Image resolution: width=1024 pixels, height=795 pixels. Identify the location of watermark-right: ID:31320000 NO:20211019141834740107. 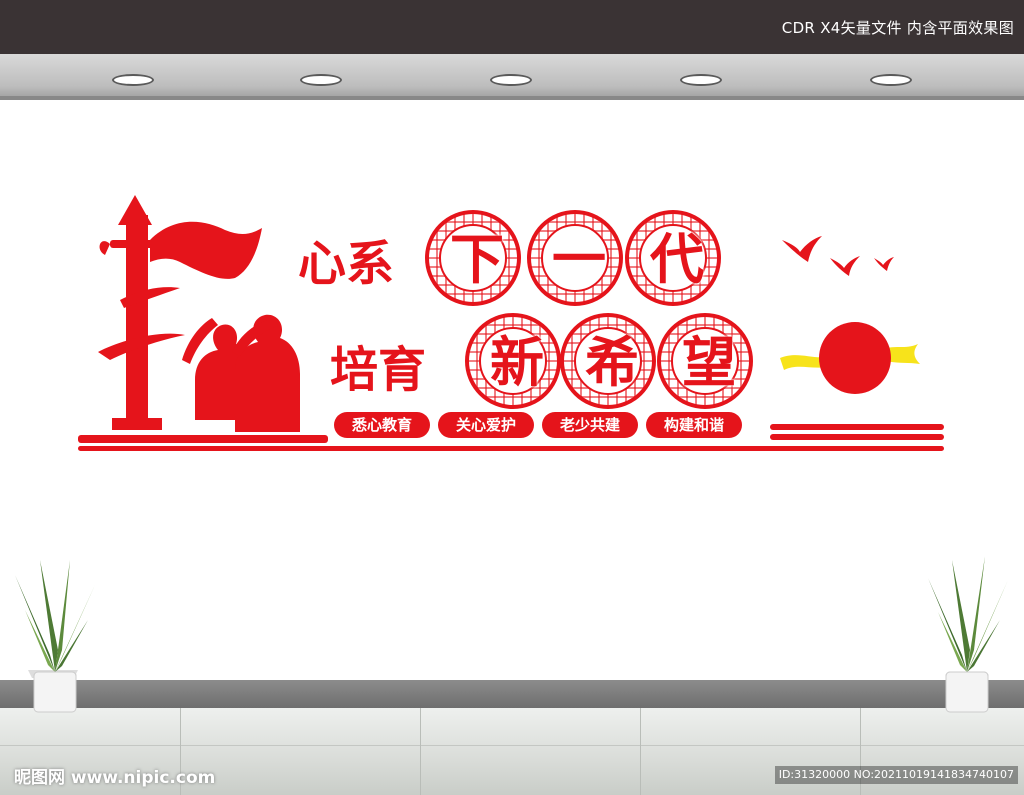
(896, 775).